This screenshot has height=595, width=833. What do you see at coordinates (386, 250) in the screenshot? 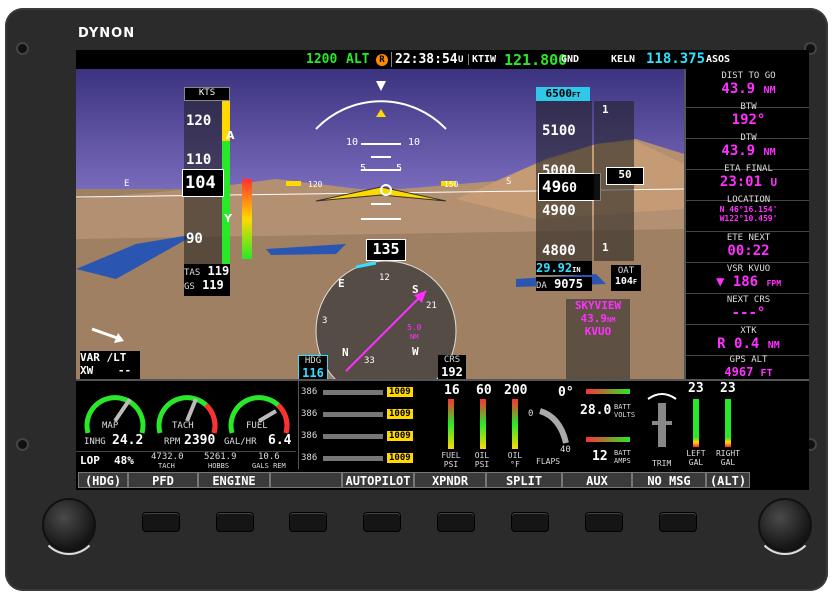
I see `heading-readout: 135` at bounding box center [386, 250].